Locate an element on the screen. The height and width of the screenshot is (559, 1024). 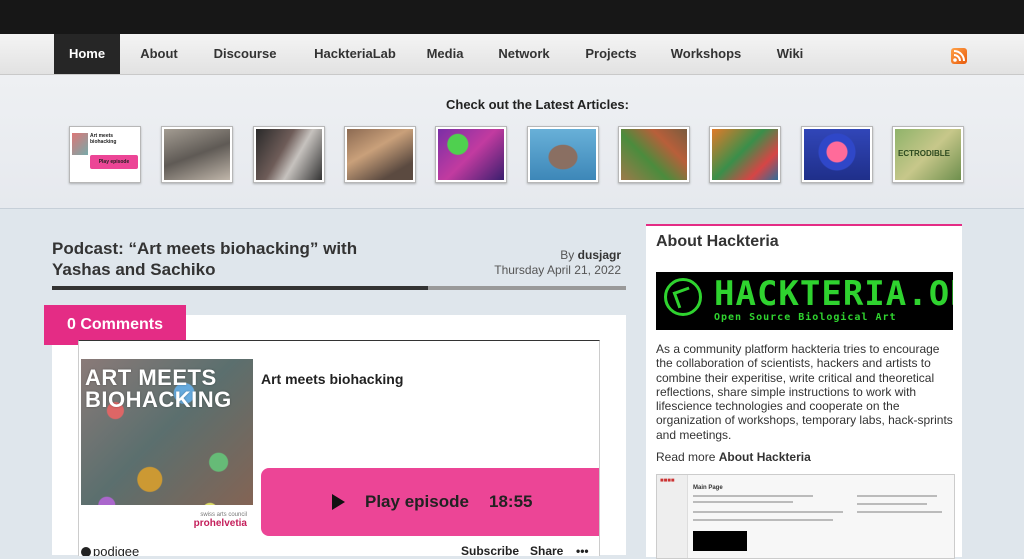
article-thumbnail: ECTRODIBLE is located at coordinates (928, 154).